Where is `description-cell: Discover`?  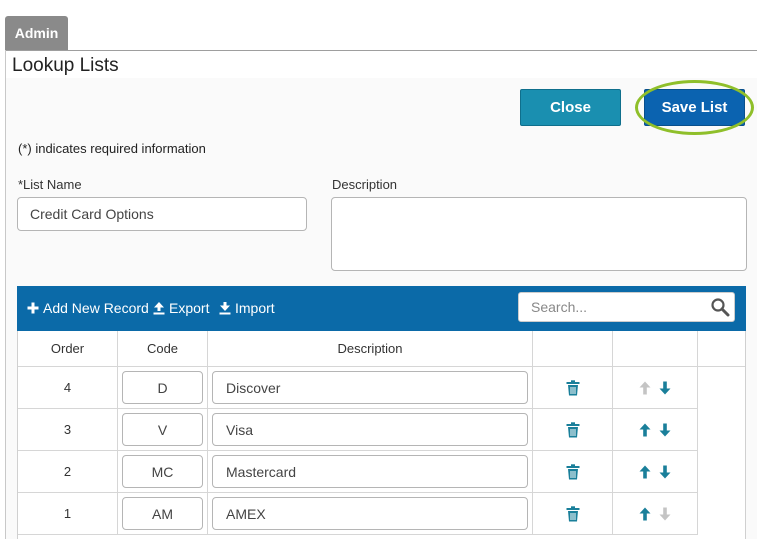
description-cell: Discover is located at coordinates (370, 388).